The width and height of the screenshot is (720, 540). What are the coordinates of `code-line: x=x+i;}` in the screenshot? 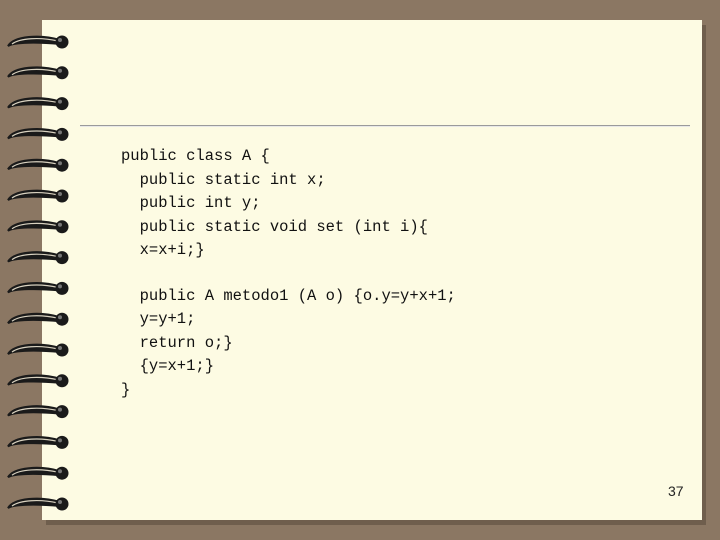 It's located at (163, 250).